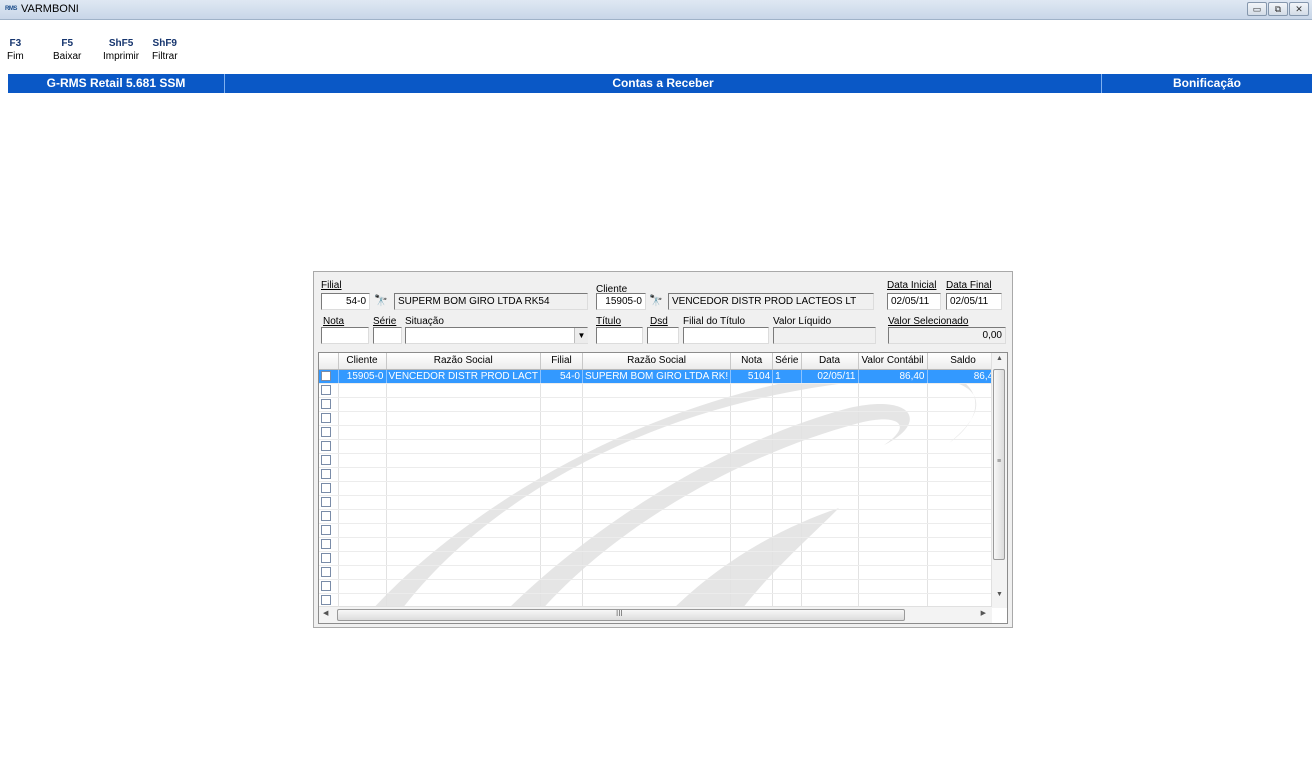 The width and height of the screenshot is (1312, 783). Describe the element at coordinates (1257, 9) in the screenshot. I see `minimize-button: ▭` at that location.